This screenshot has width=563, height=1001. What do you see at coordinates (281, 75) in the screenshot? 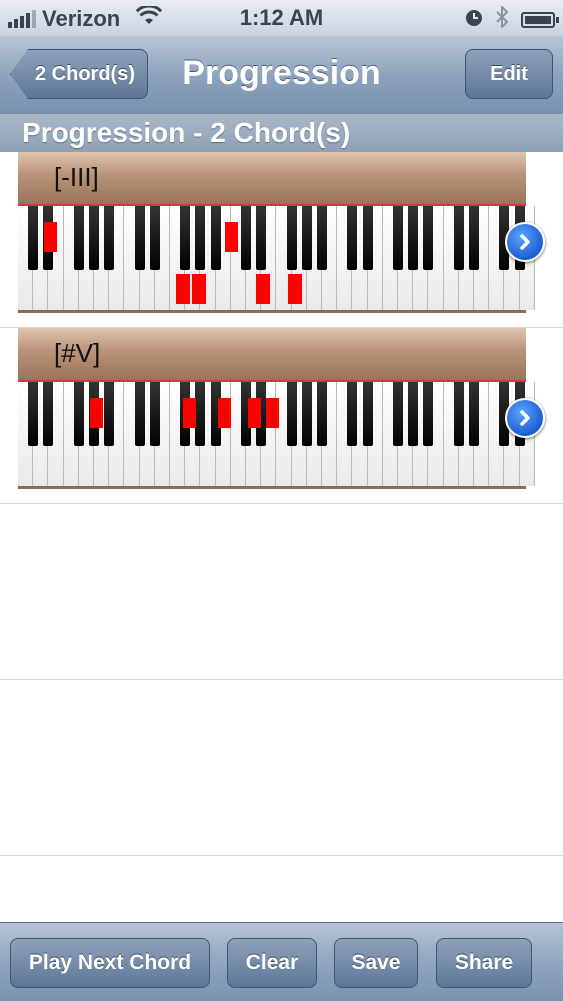
I see `navigation-bar: 2 Chord(s) Progression Edit` at bounding box center [281, 75].